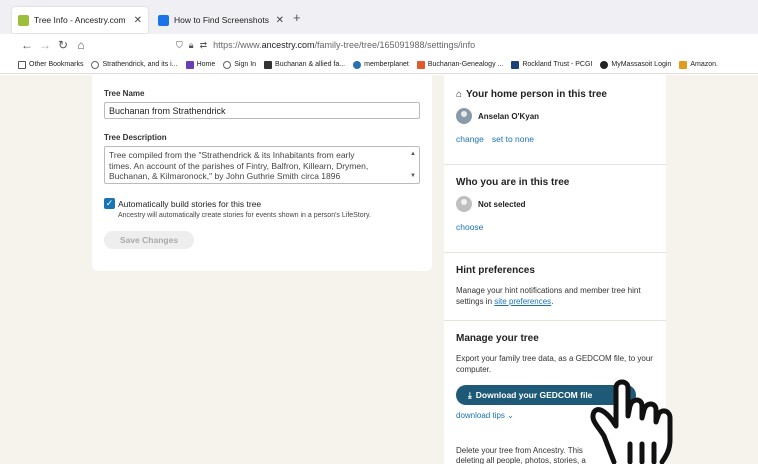 The height and width of the screenshot is (464, 758). Describe the element at coordinates (200, 64) in the screenshot. I see `bookmark-item: Home` at that location.